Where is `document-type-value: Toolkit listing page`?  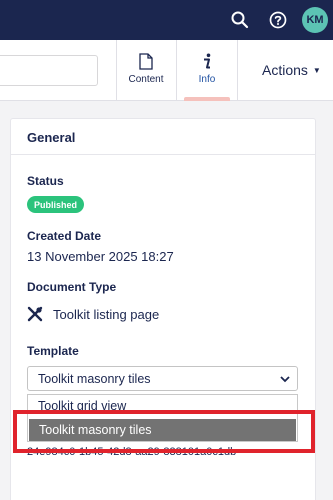
document-type-value: Toolkit listing page is located at coordinates (106, 314).